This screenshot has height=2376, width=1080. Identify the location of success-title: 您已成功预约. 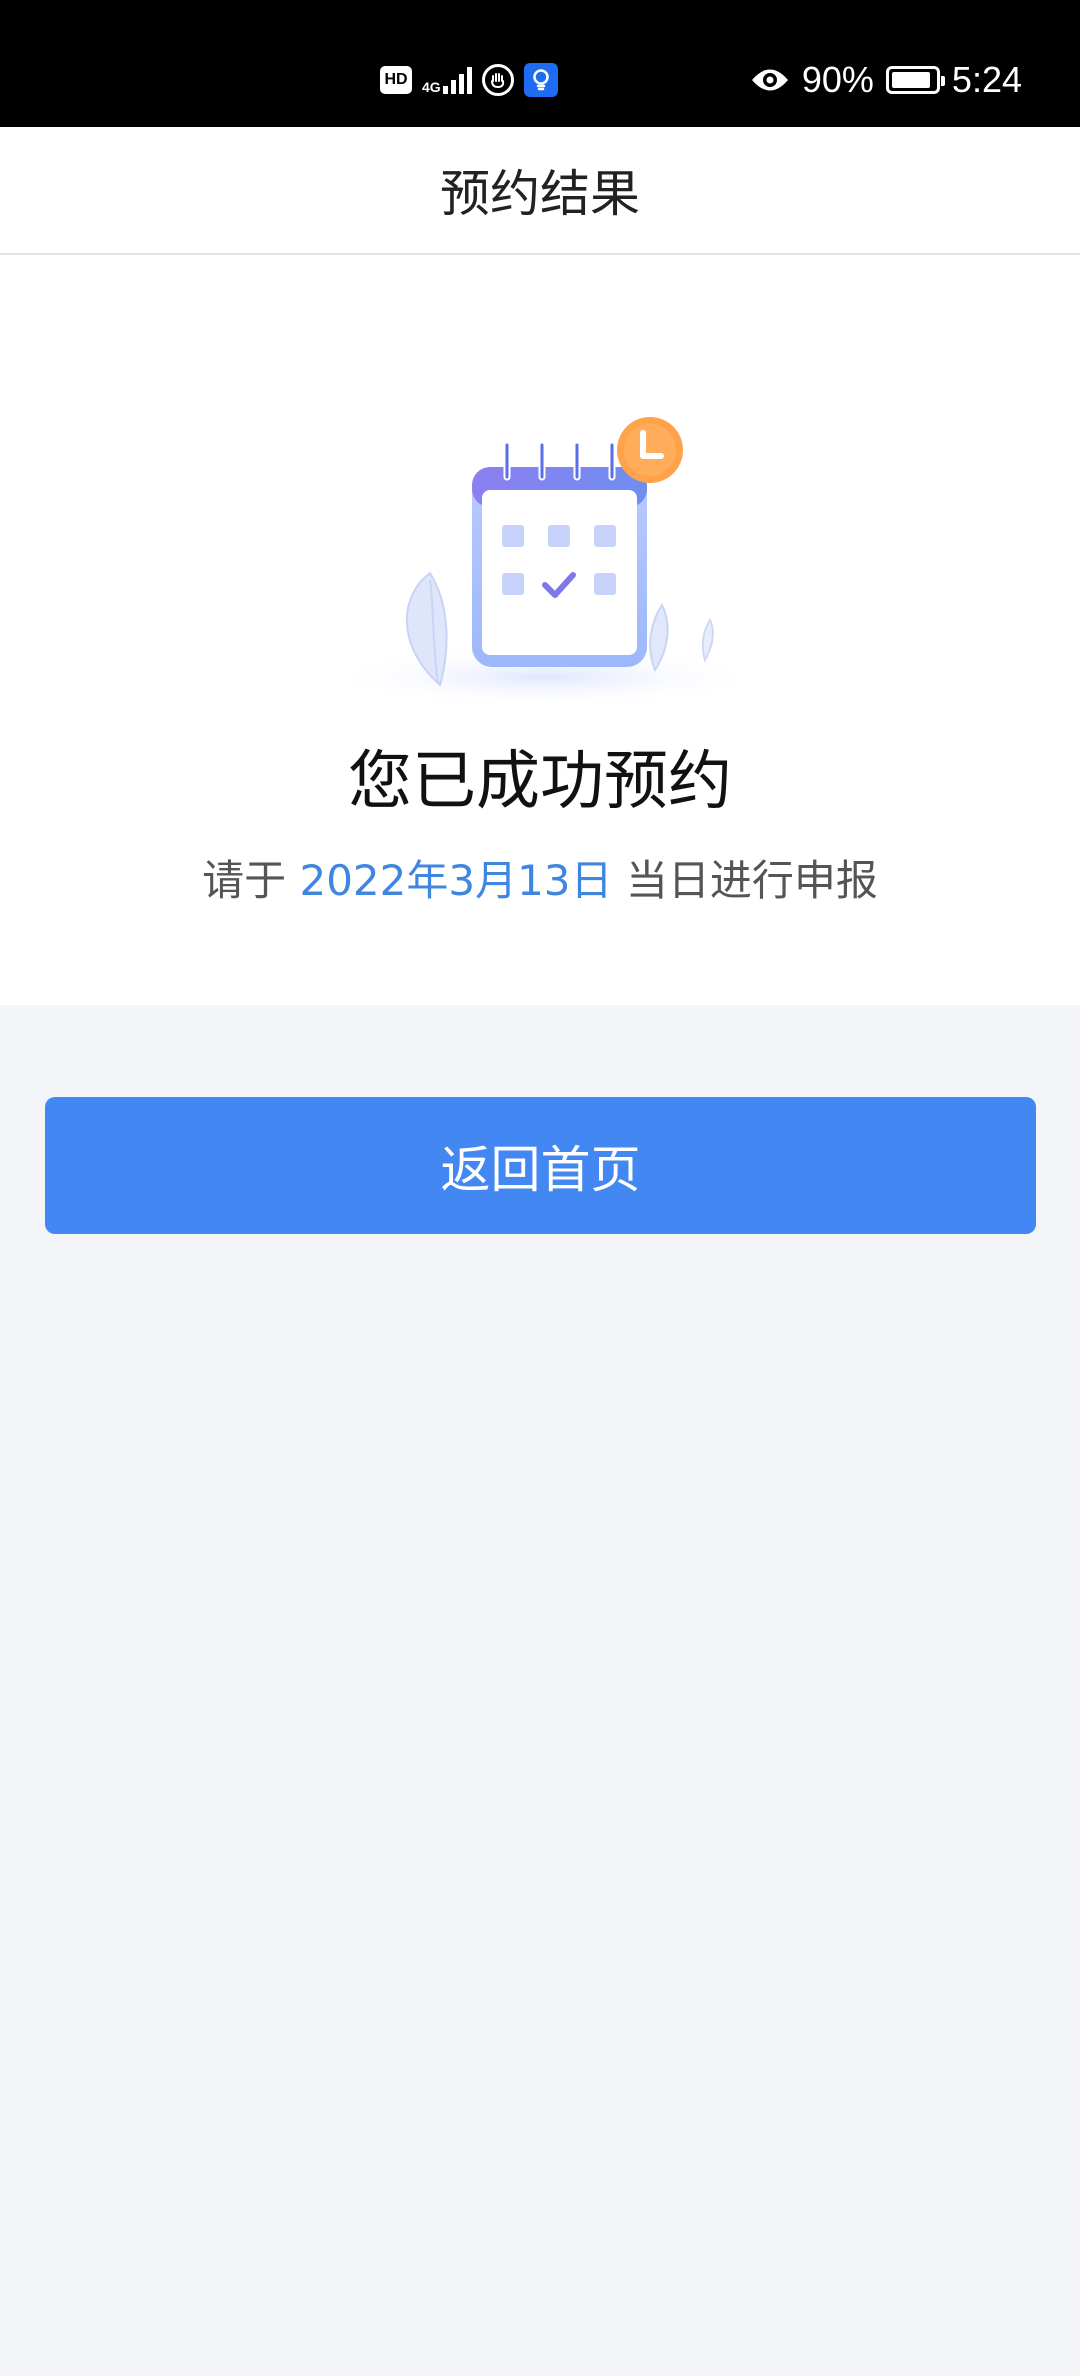
(540, 782).